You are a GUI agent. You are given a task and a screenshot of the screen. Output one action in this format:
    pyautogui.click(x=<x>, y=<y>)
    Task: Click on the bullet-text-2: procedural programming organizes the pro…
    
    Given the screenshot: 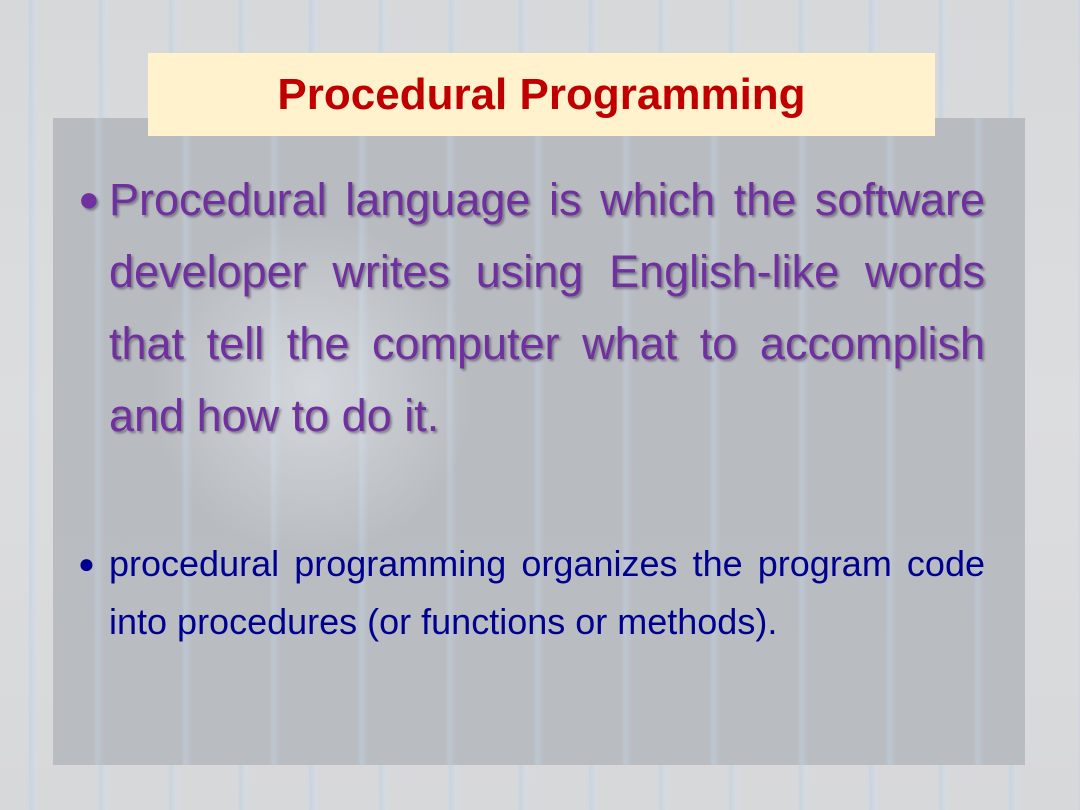 What is the action you would take?
    pyautogui.click(x=547, y=592)
    